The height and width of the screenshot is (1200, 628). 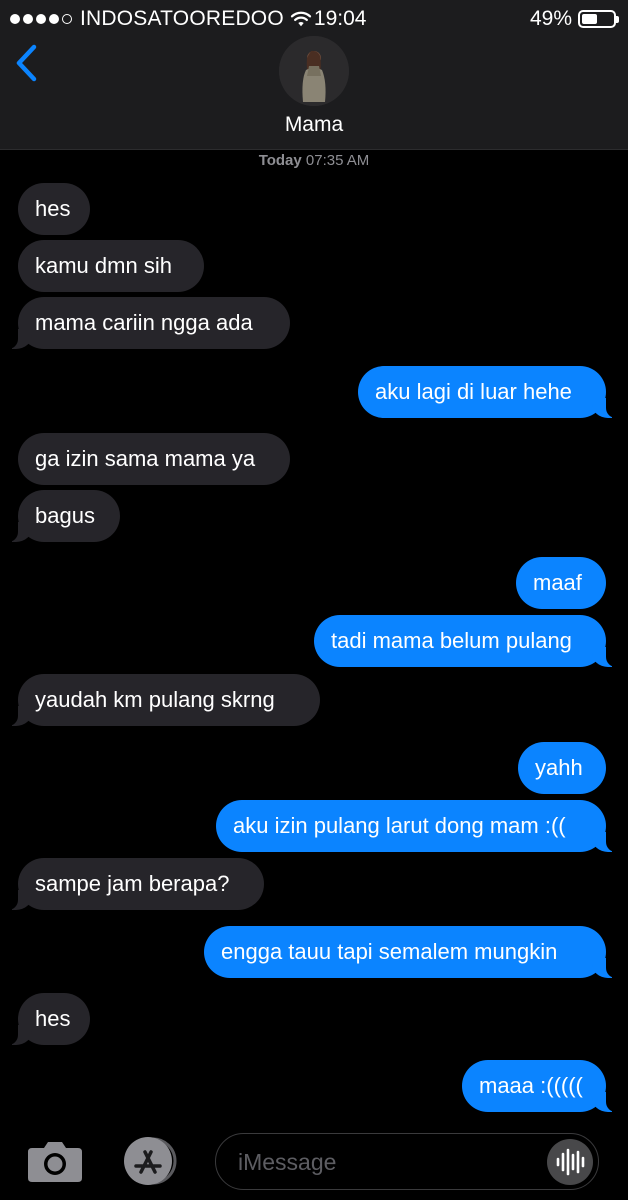 What do you see at coordinates (27, 63) in the screenshot?
I see `chevron-left-icon` at bounding box center [27, 63].